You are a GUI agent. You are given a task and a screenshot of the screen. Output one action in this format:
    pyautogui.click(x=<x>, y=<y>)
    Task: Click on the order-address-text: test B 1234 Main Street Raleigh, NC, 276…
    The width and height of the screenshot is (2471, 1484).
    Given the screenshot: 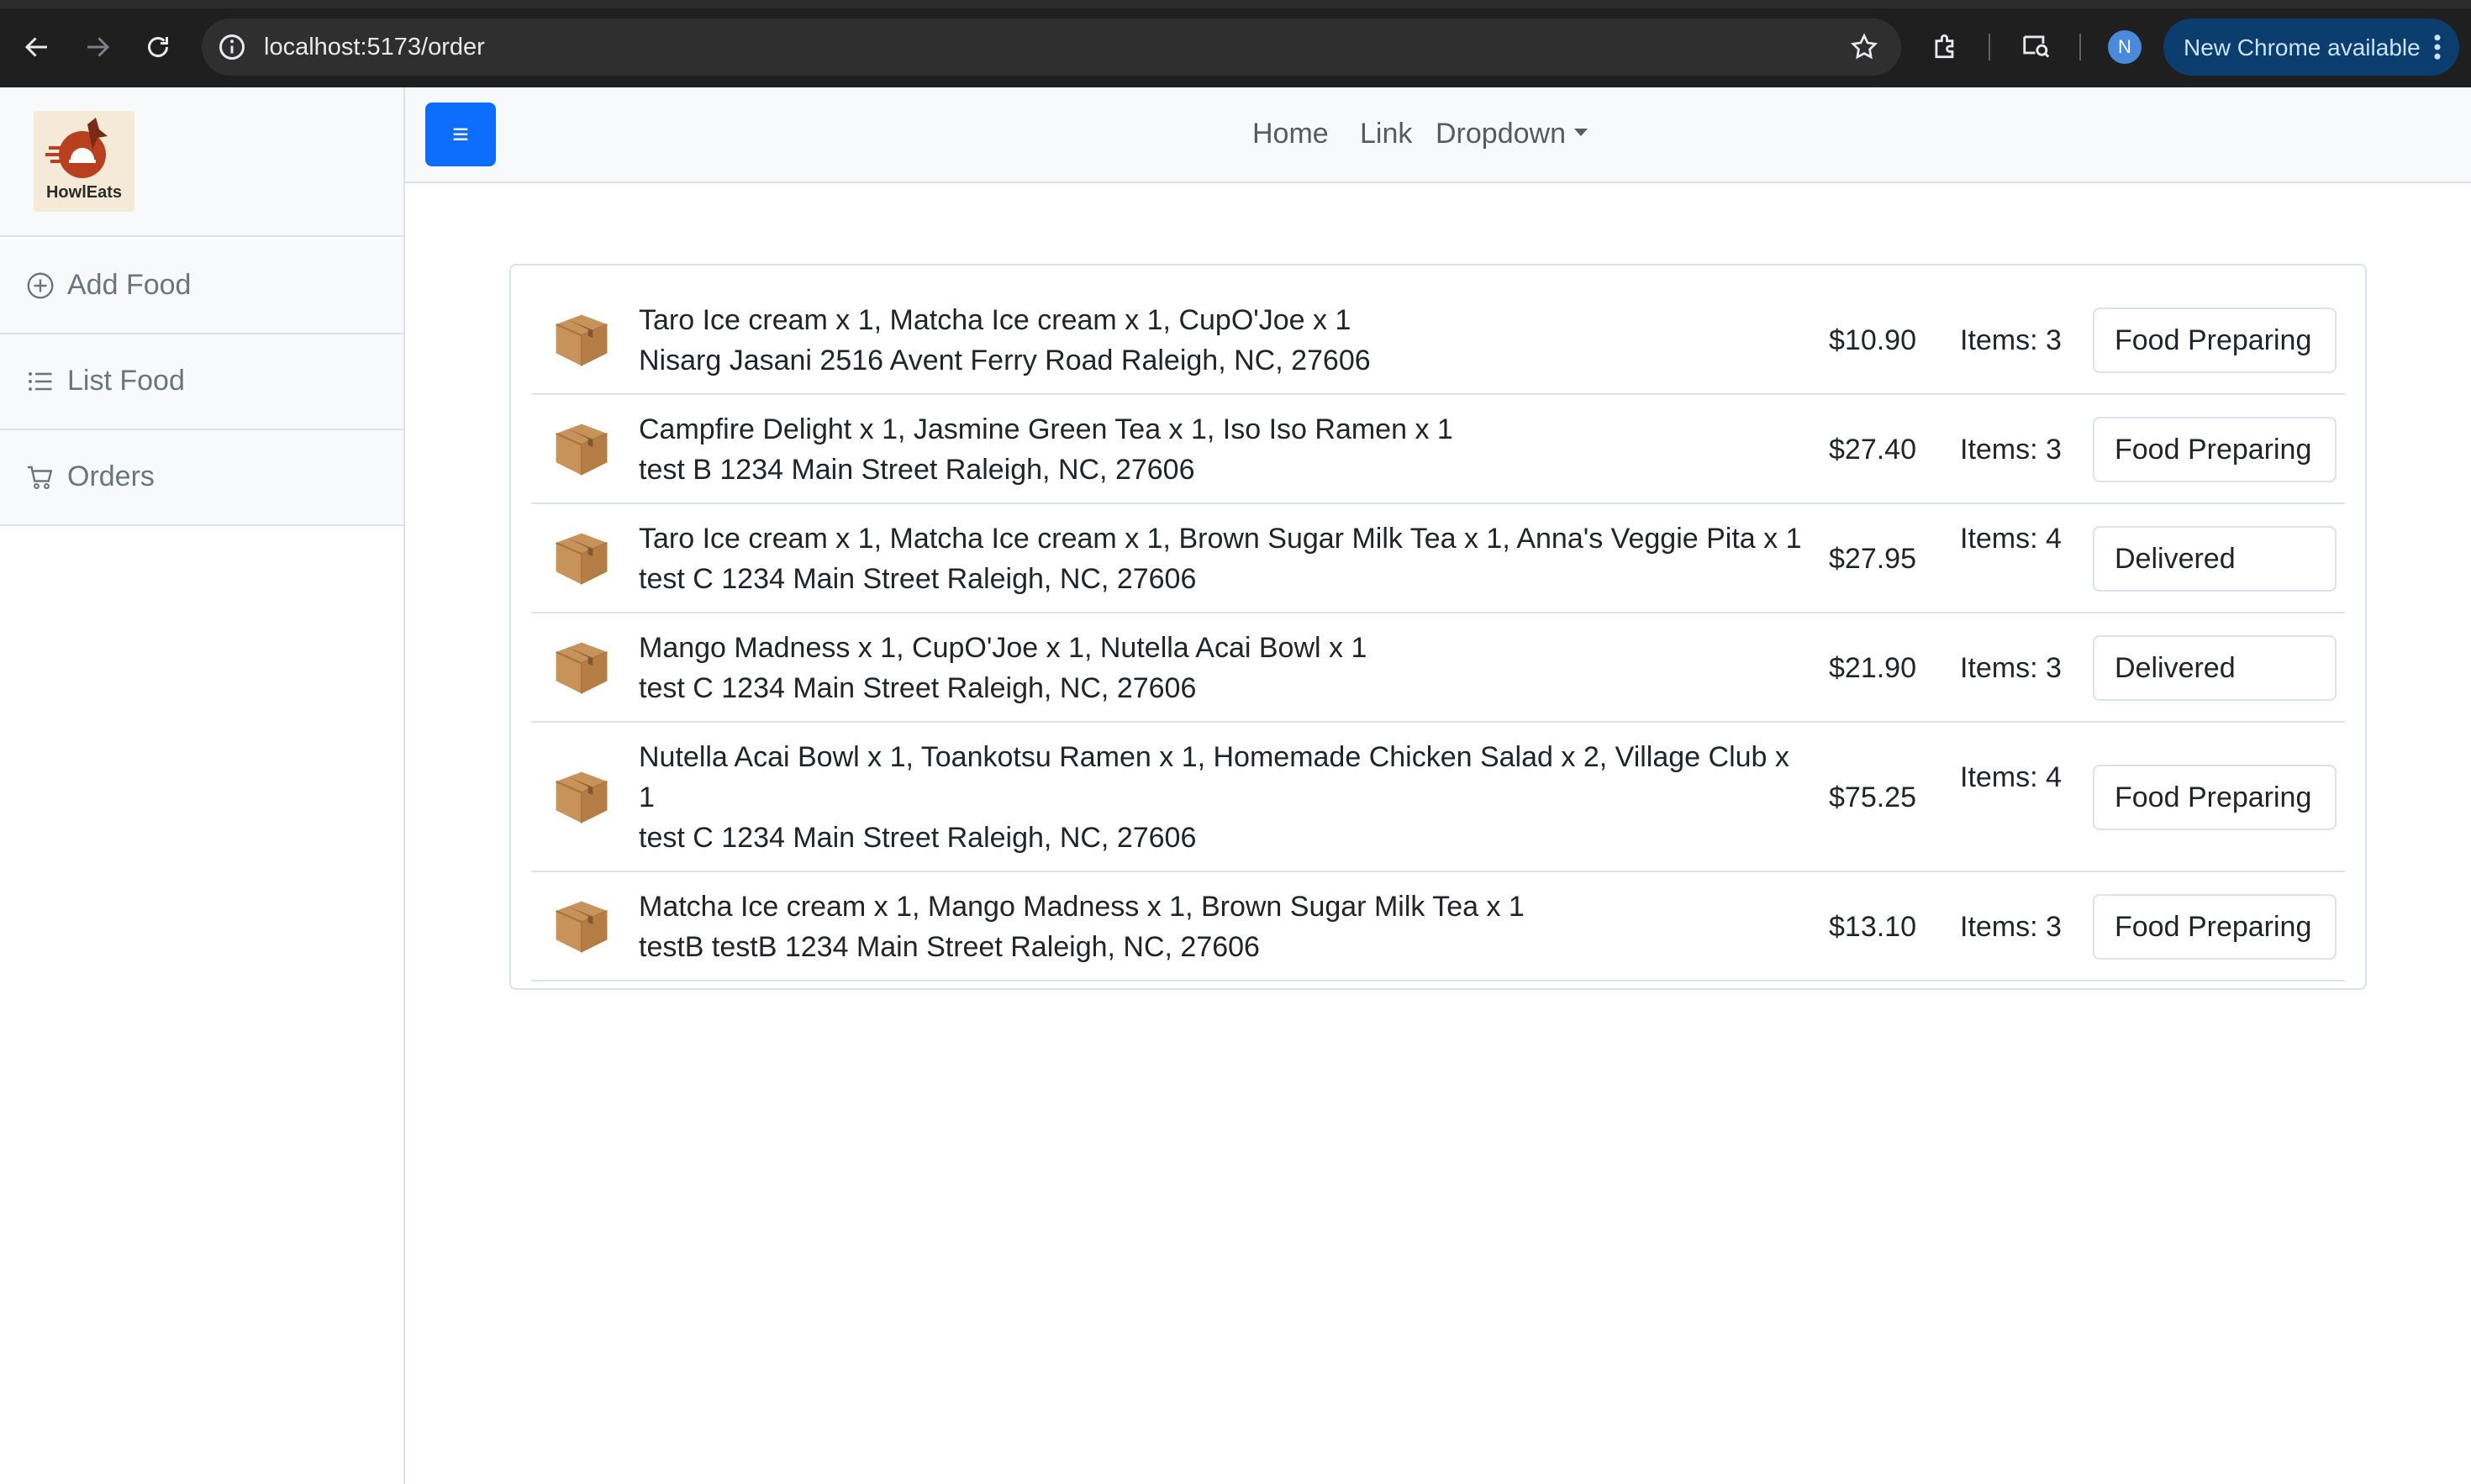 What is the action you would take?
    pyautogui.click(x=917, y=470)
    